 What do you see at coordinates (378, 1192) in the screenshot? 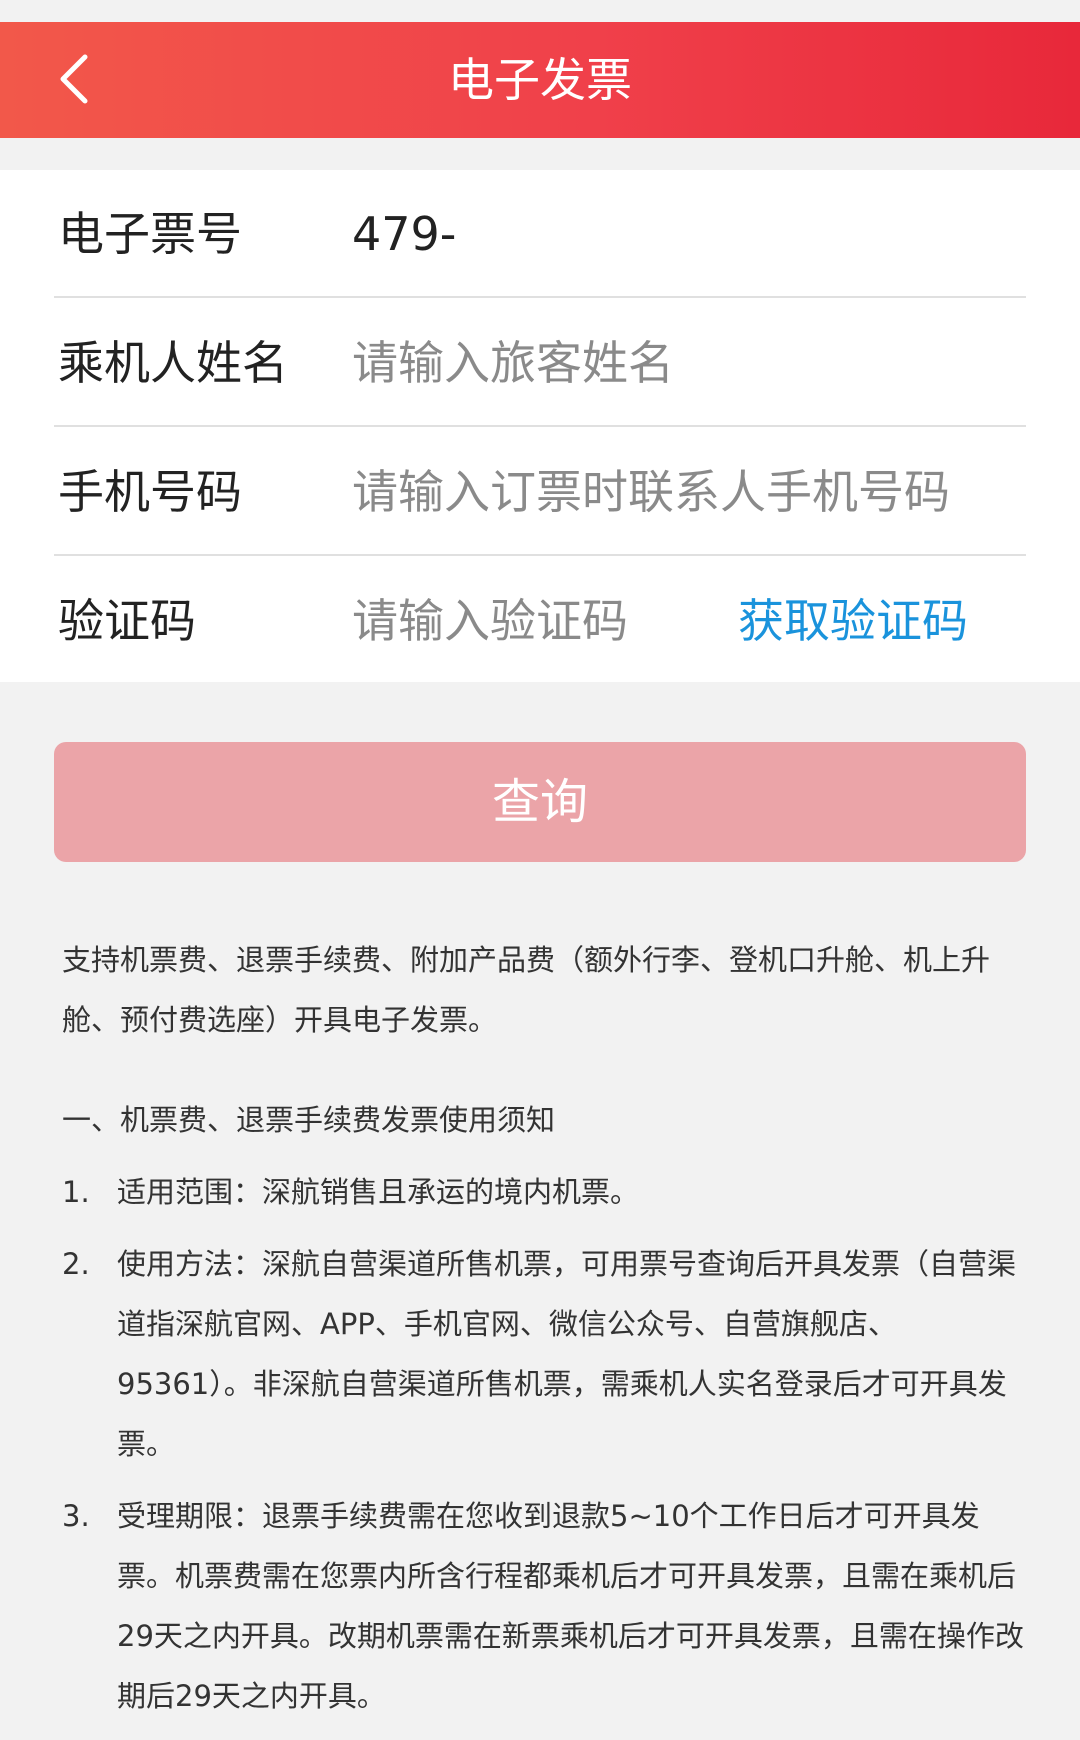
I see `notice-item-text: 适用范围：深航销售且承运的境内机票。` at bounding box center [378, 1192].